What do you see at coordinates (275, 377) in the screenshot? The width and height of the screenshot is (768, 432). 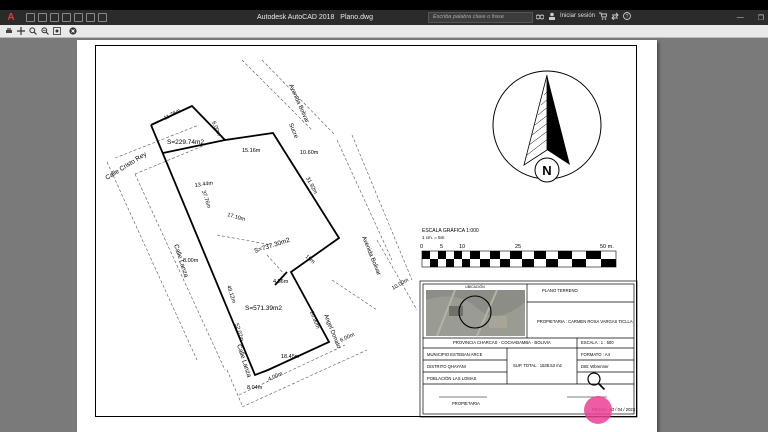 I see `dim-15: 4.00m` at bounding box center [275, 377].